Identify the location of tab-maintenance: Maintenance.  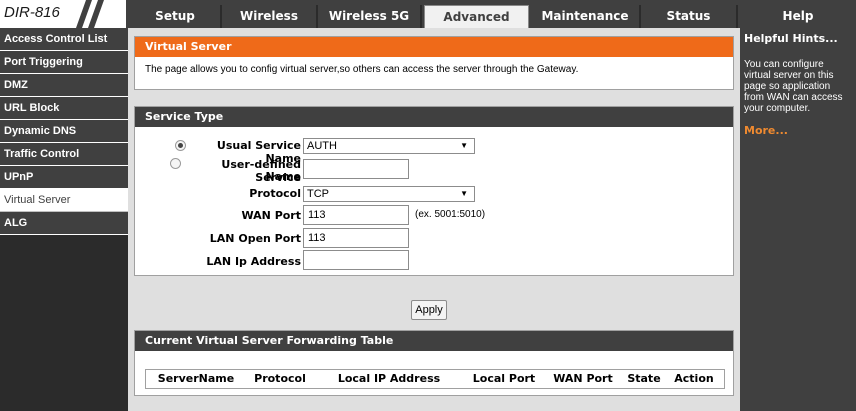
(586, 16).